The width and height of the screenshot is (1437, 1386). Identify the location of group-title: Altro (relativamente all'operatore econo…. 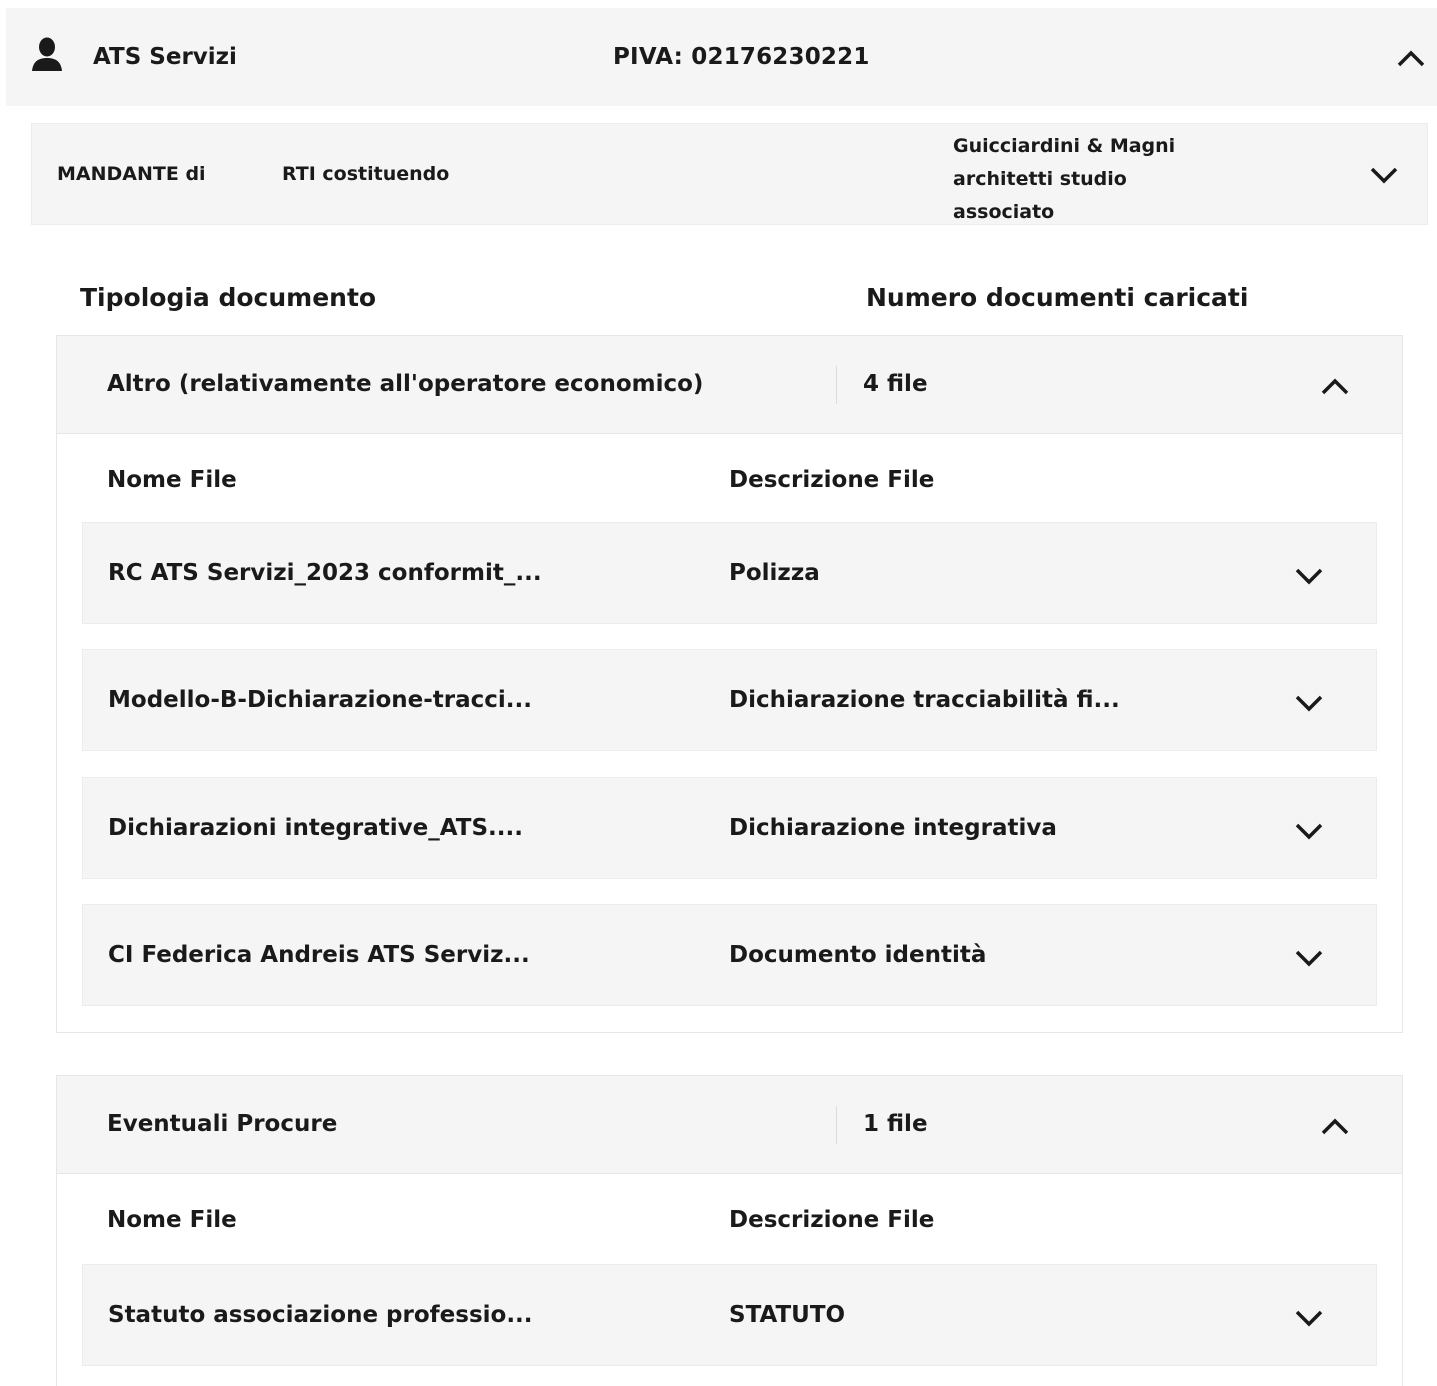
(405, 384).